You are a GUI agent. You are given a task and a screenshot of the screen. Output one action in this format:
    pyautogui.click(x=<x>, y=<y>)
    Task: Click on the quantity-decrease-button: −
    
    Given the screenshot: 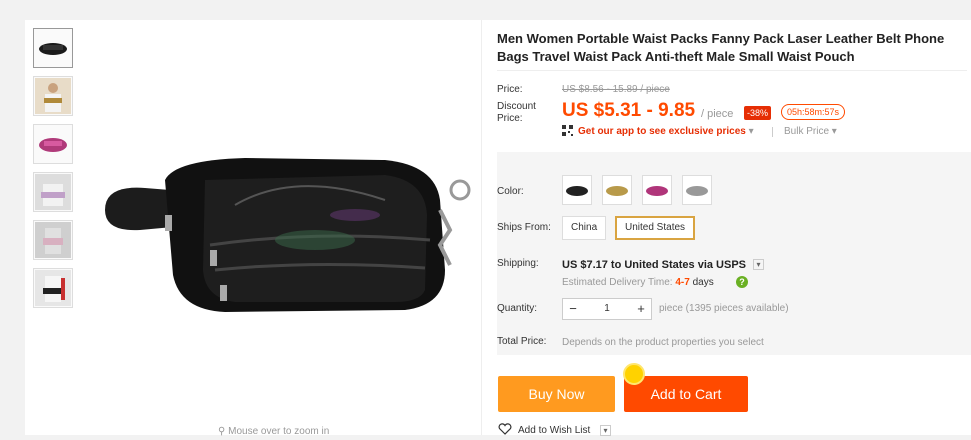 What is the action you would take?
    pyautogui.click(x=573, y=309)
    